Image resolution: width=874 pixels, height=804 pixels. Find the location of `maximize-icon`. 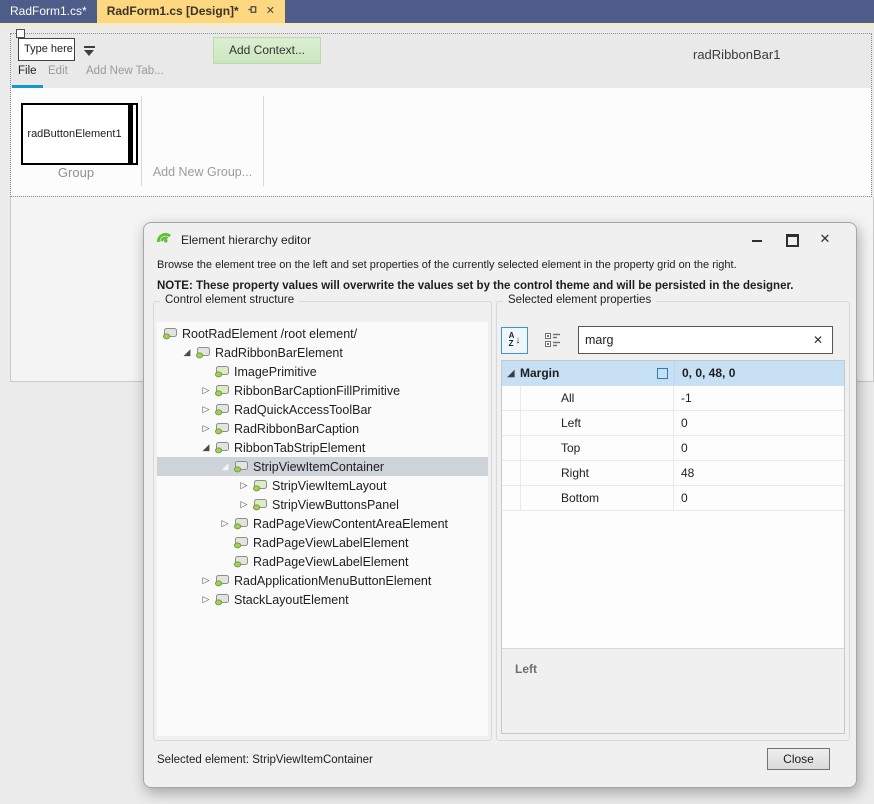

maximize-icon is located at coordinates (791, 240).